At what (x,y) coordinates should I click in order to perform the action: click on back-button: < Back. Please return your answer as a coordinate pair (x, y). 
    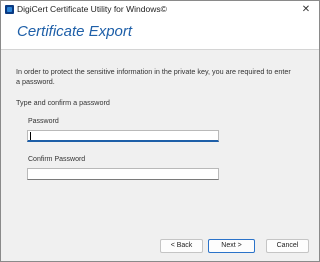
    Looking at the image, I should click on (181, 246).